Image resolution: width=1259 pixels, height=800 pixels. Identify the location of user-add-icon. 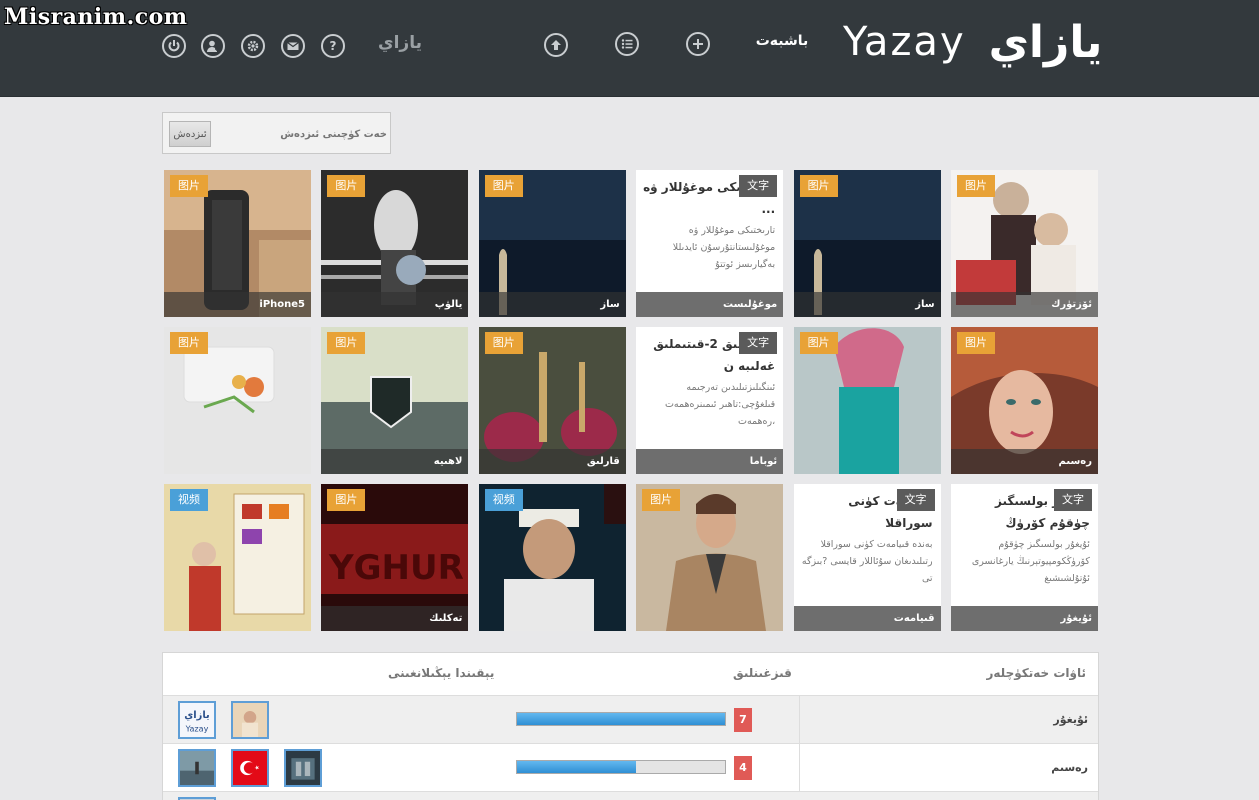
(213, 46).